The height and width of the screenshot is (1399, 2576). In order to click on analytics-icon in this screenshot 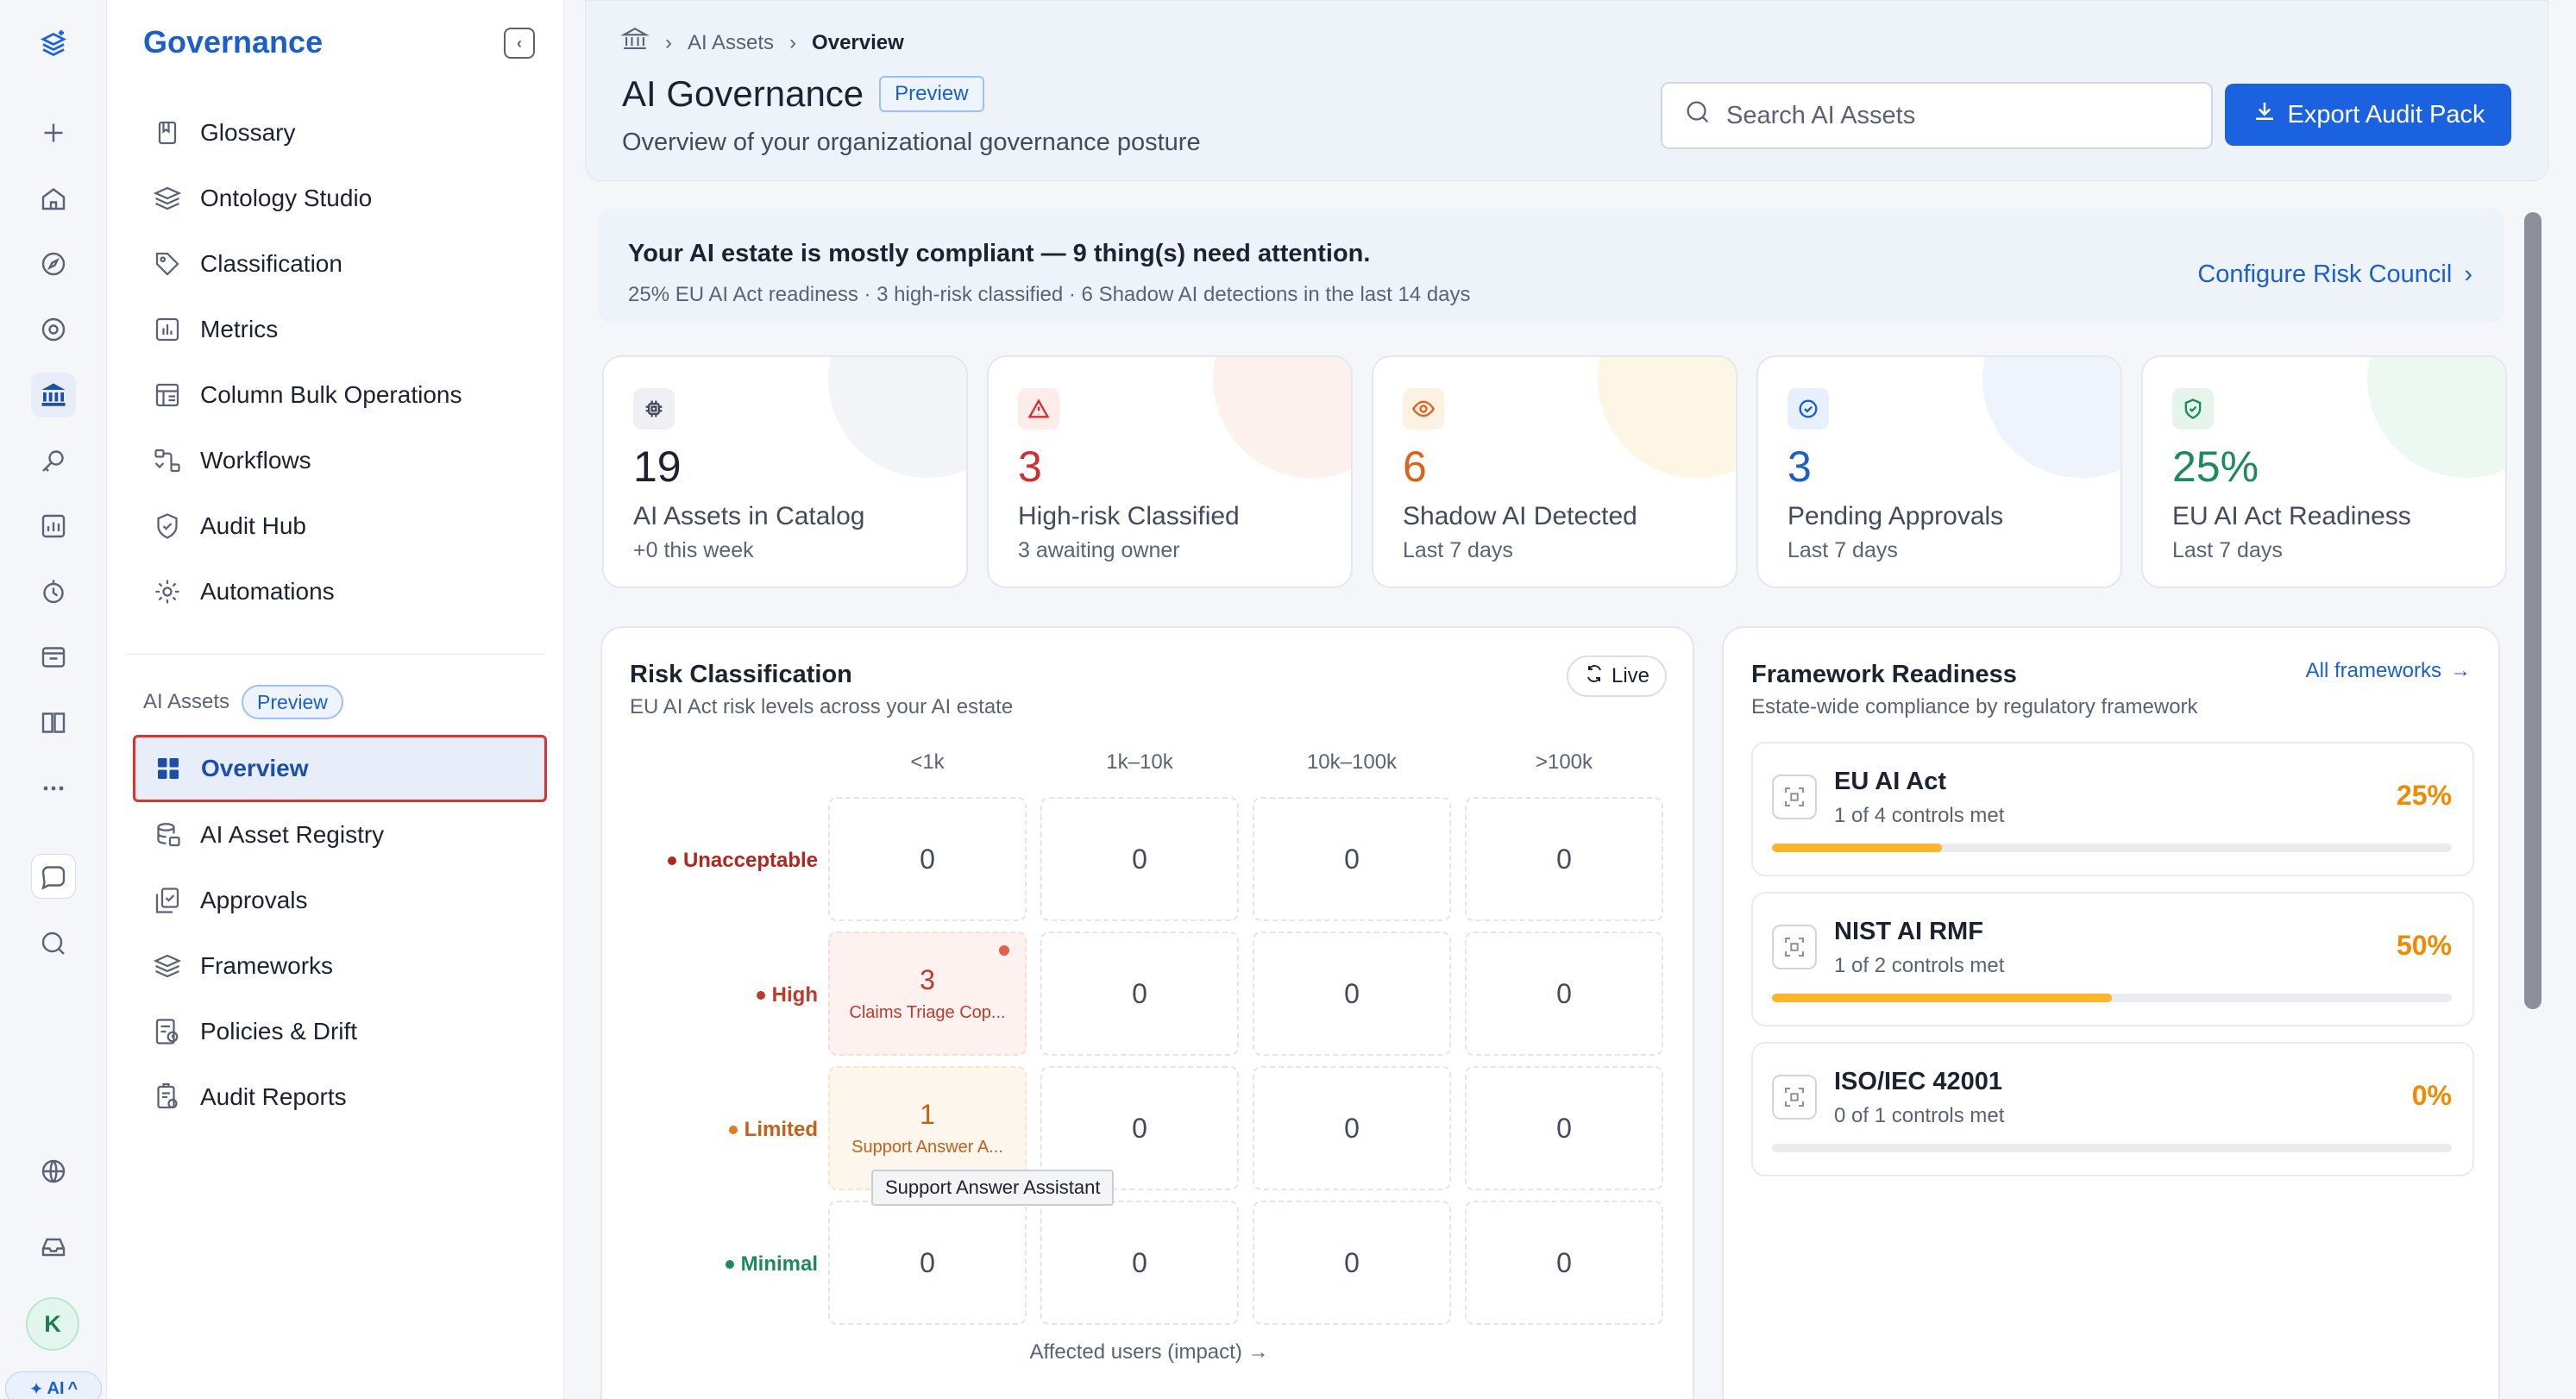, I will do `click(53, 526)`.